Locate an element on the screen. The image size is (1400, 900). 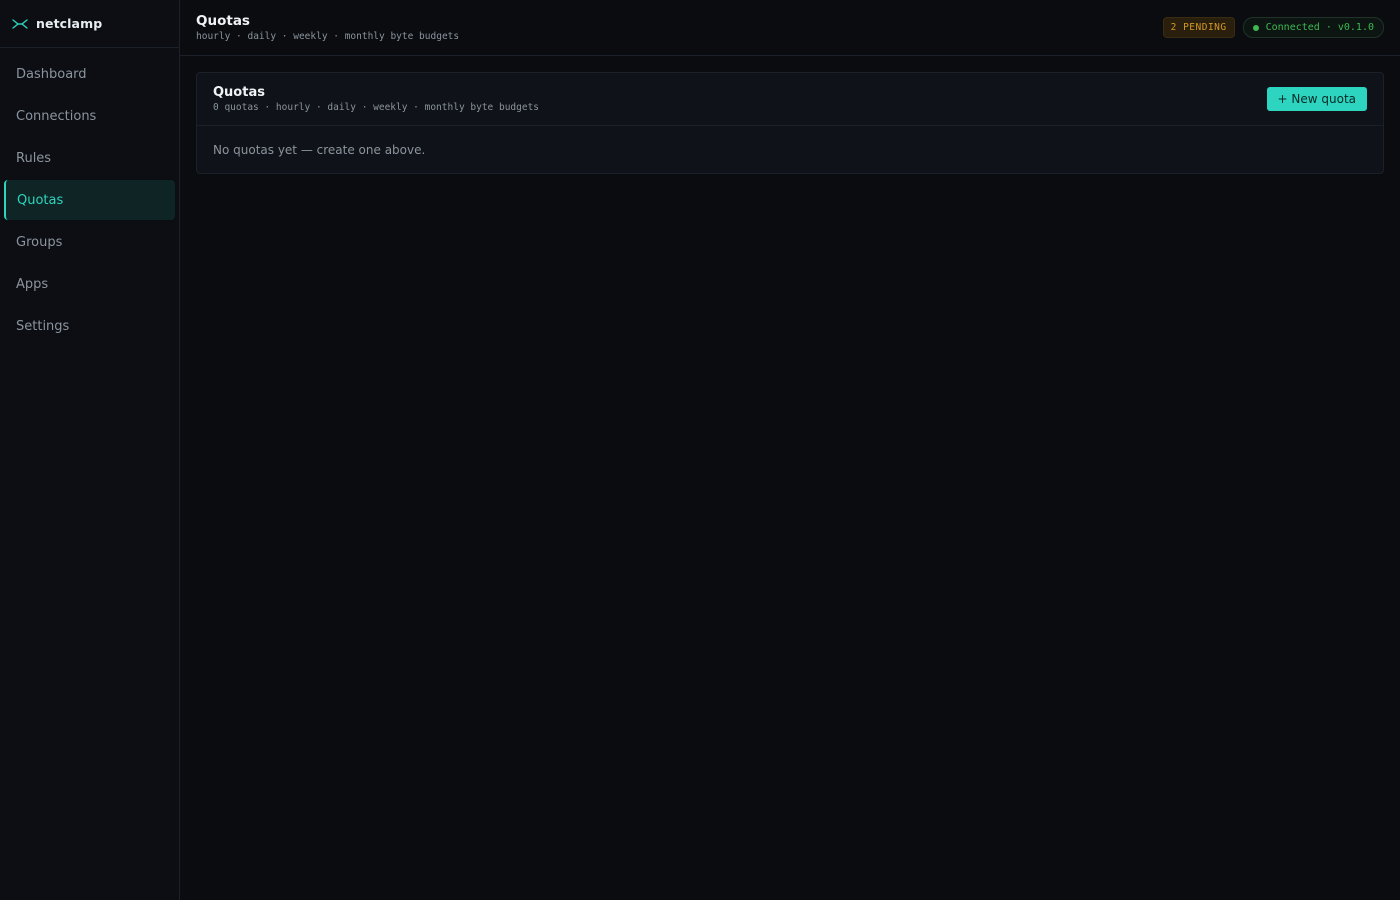
sidebar-item-rules: Rules is located at coordinates (89, 158).